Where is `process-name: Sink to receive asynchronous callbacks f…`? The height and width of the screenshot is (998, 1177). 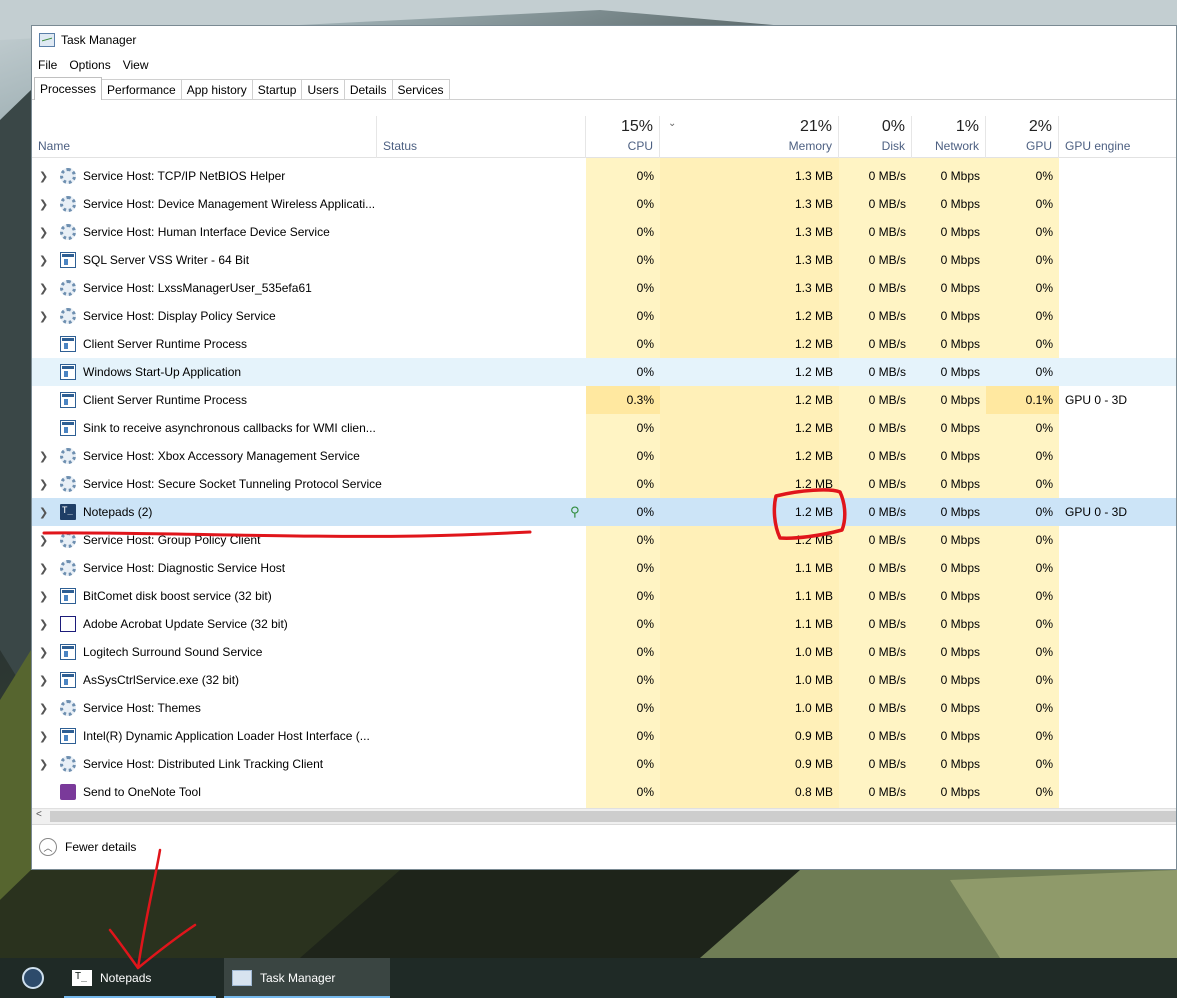
process-name: Sink to receive asynchronous callbacks f… is located at coordinates (229, 428).